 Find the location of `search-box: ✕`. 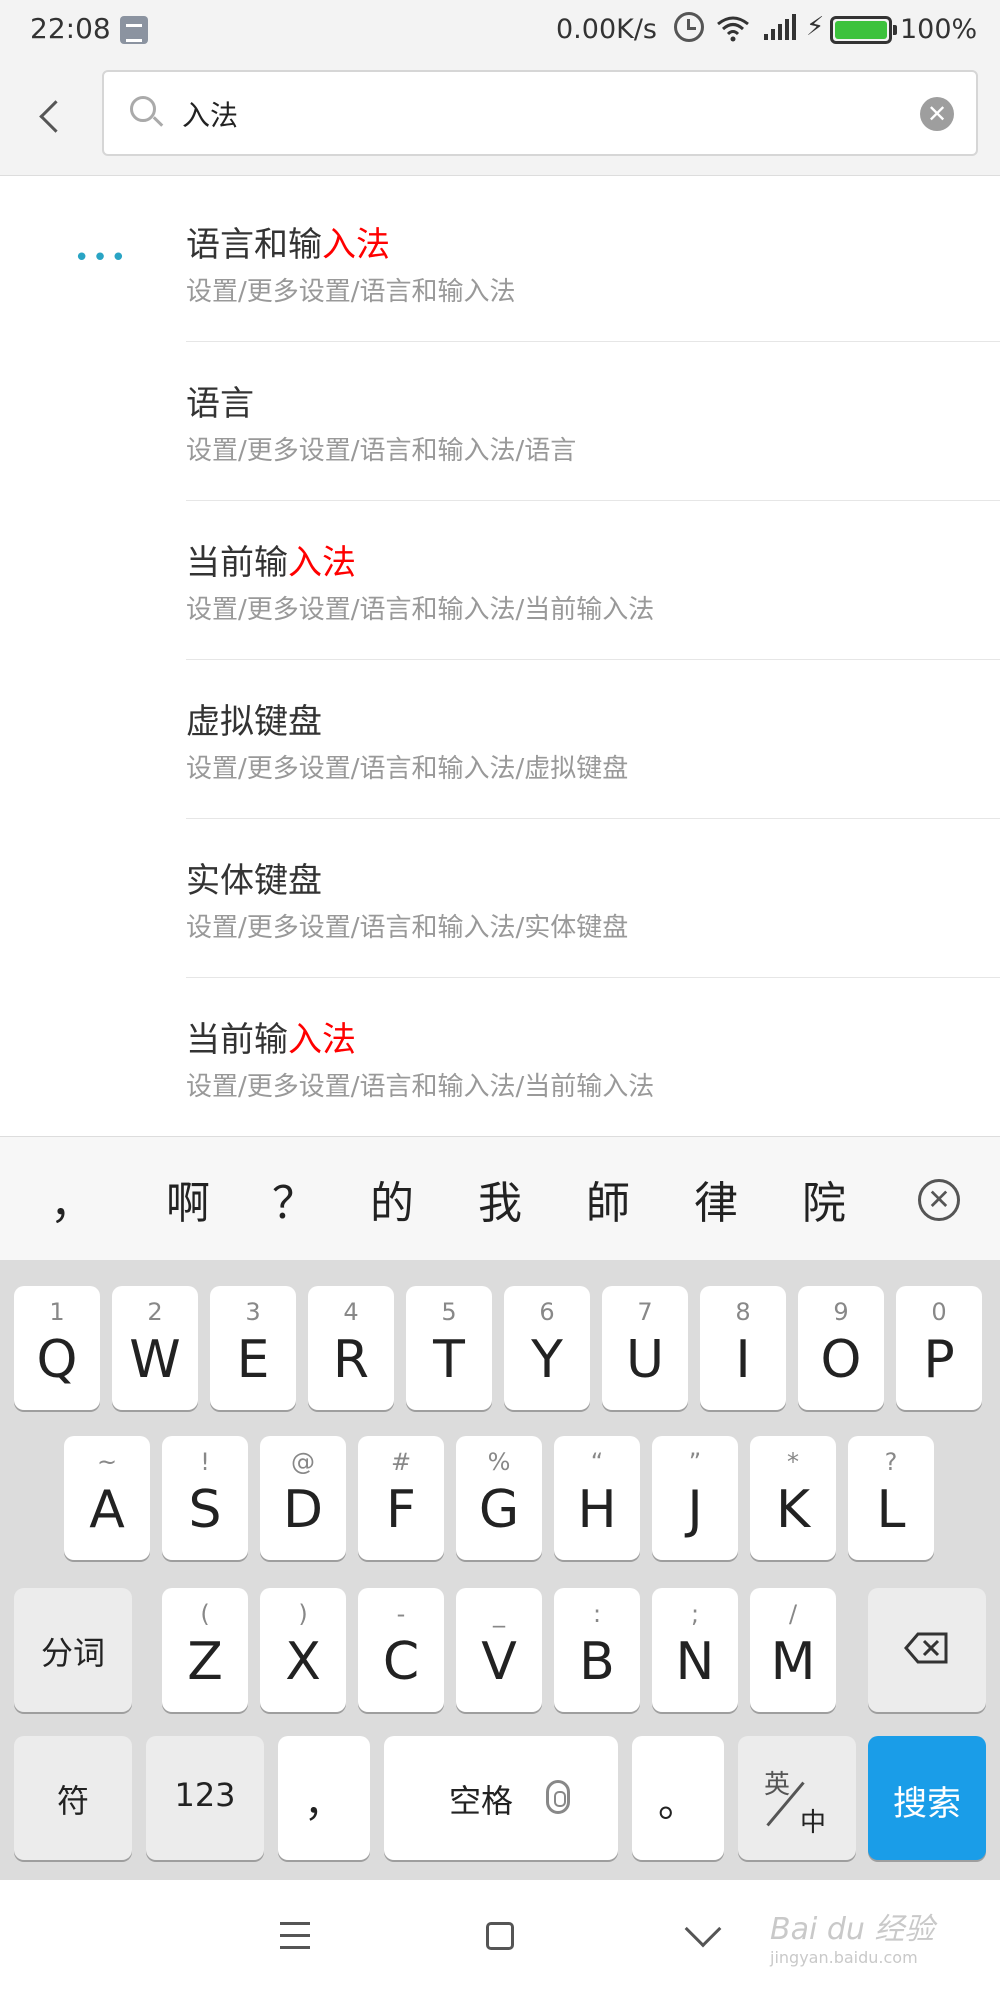

search-box: ✕ is located at coordinates (540, 113).